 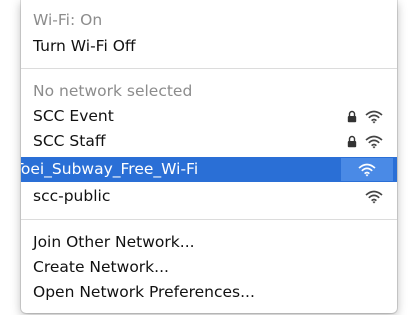 I want to click on network-item-scc-event: SCC Event, so click(x=209, y=116).